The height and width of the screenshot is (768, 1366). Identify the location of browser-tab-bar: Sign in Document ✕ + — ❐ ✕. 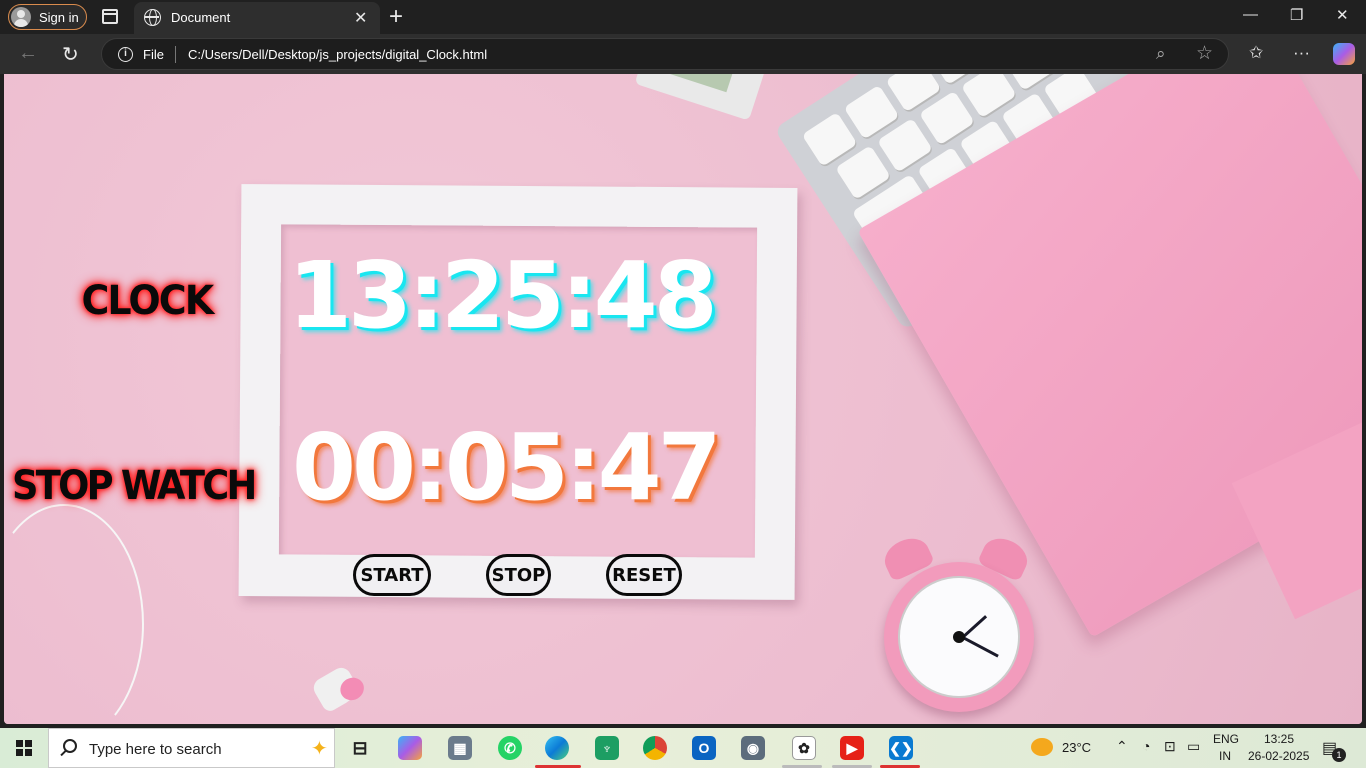
(683, 17).